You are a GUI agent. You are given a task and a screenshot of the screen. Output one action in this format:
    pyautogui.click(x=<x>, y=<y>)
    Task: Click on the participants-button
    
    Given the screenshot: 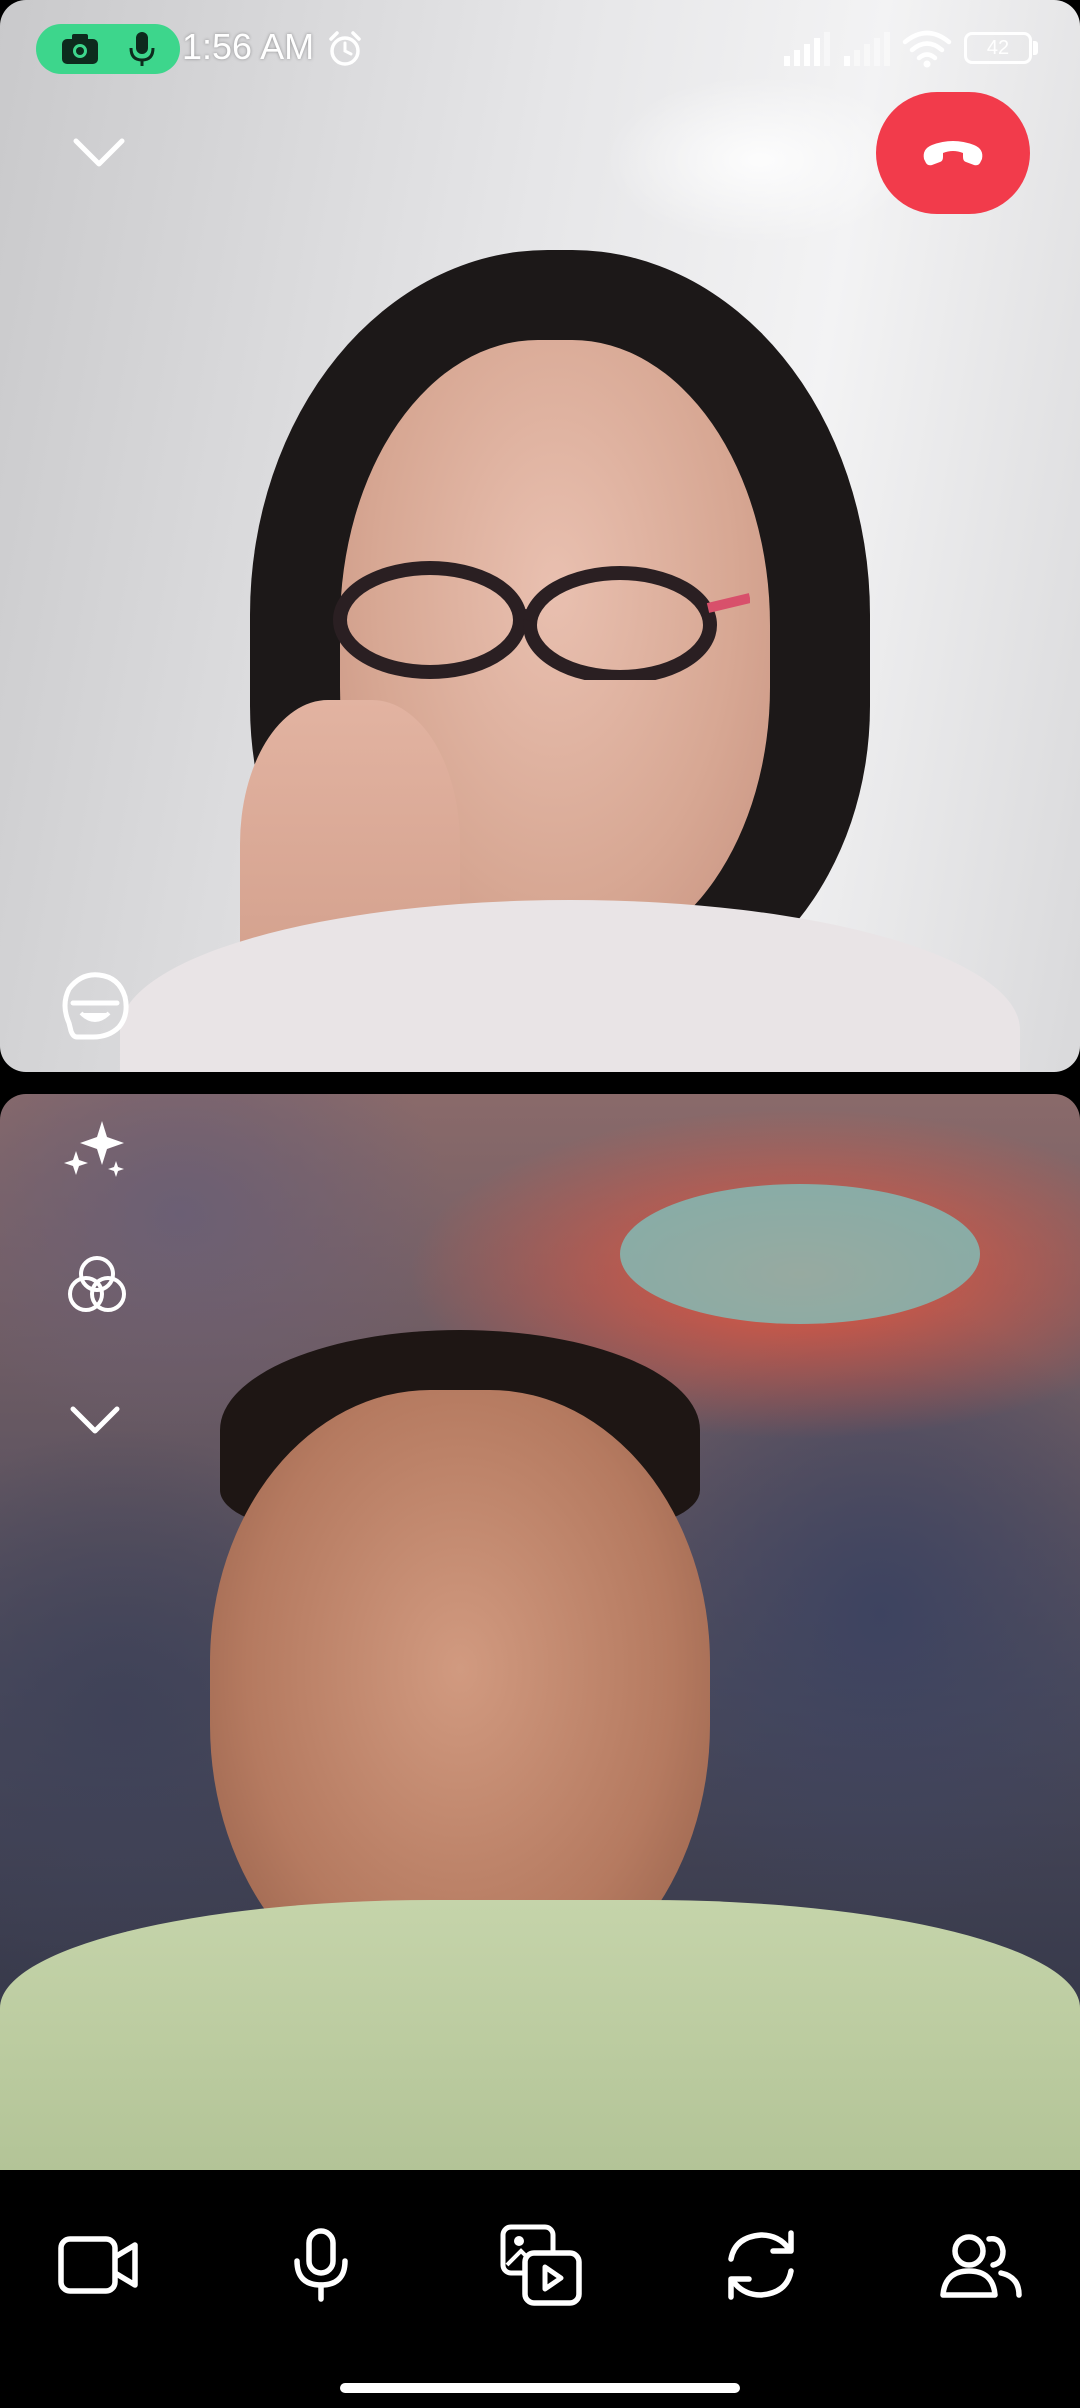 What is the action you would take?
    pyautogui.click(x=981, y=2265)
    